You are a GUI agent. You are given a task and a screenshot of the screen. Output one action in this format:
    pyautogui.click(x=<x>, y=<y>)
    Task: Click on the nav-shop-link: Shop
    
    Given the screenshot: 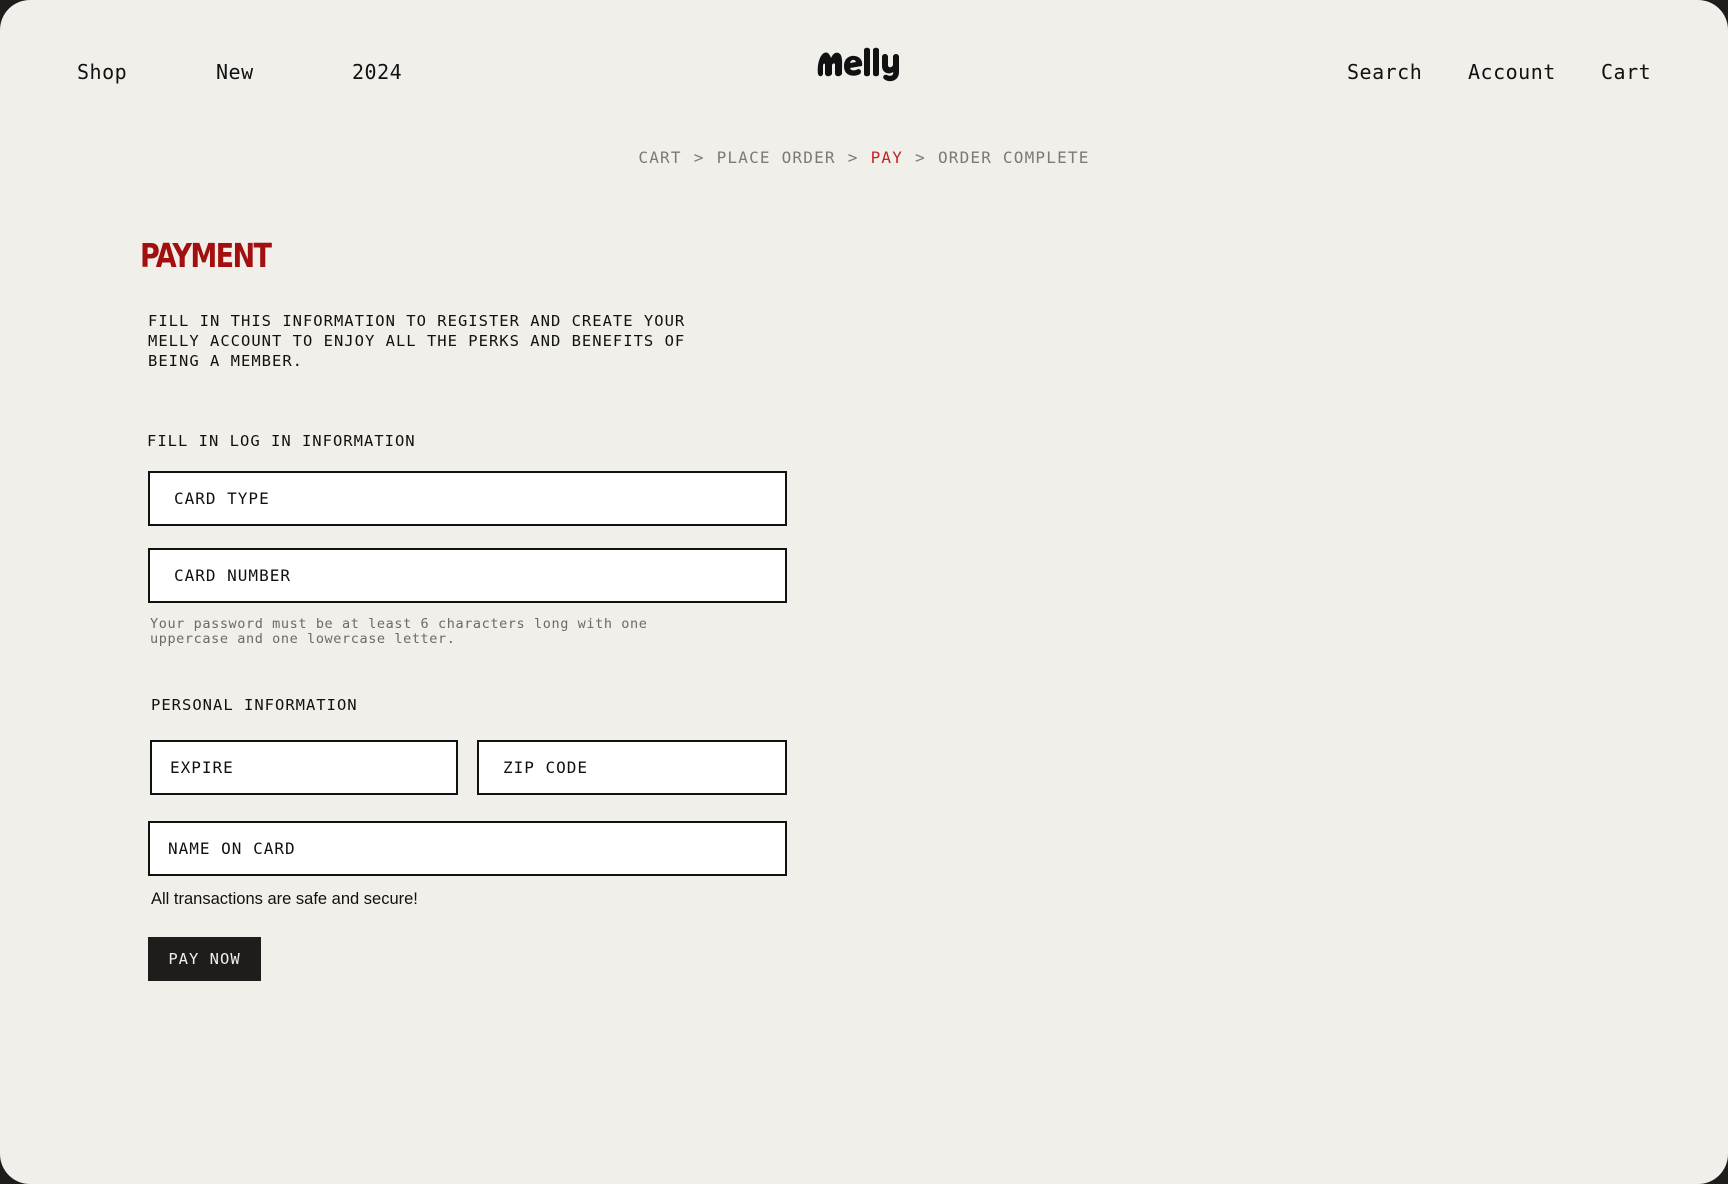 What is the action you would take?
    pyautogui.click(x=102, y=72)
    